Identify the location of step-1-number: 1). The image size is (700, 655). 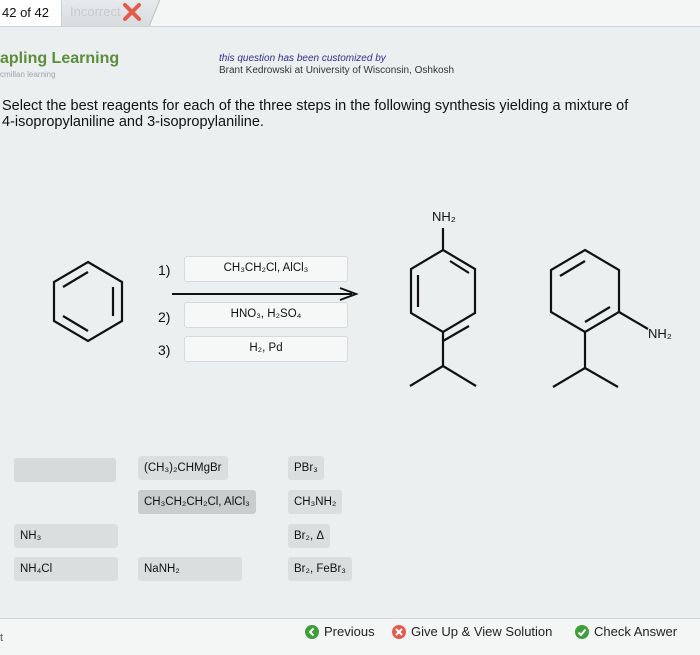
(164, 270).